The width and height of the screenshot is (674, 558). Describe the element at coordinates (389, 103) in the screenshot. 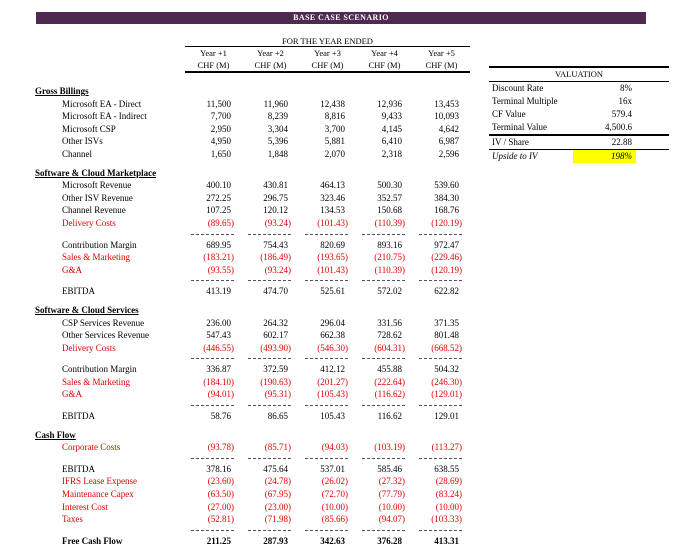

I see `value-cell: 12,936` at that location.